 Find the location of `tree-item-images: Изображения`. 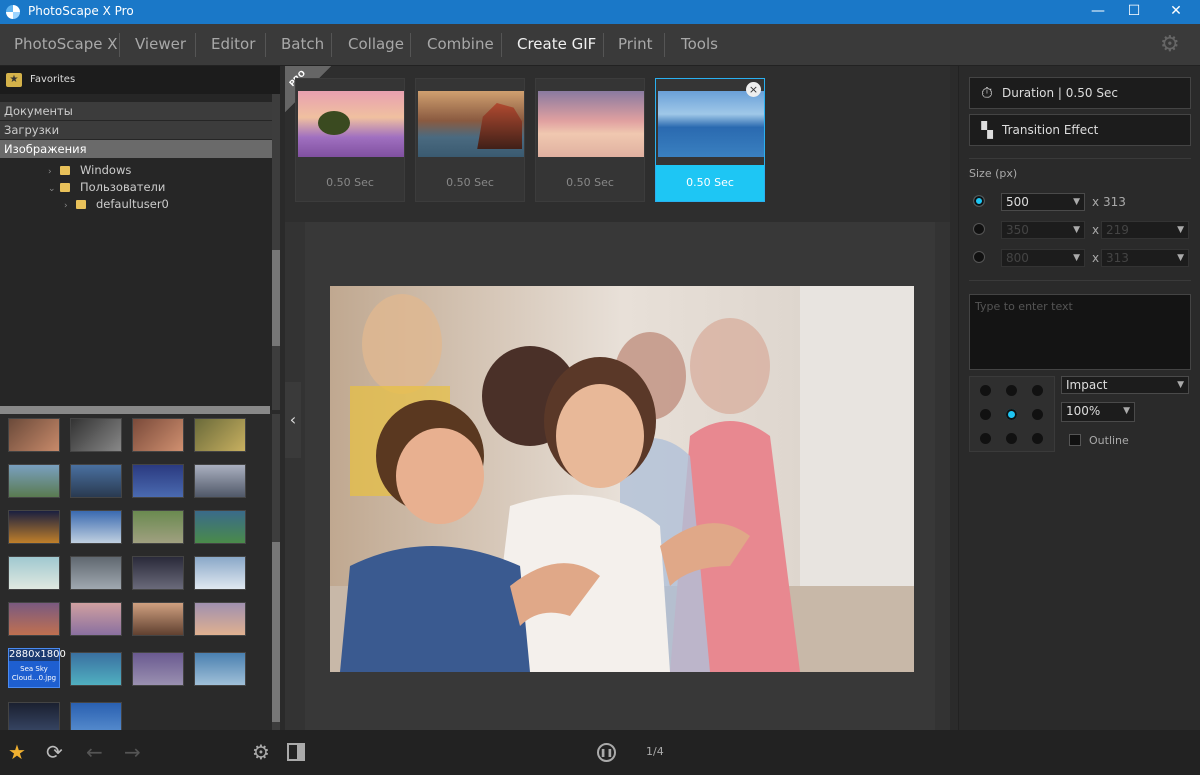

tree-item-images: Изображения is located at coordinates (136, 149).